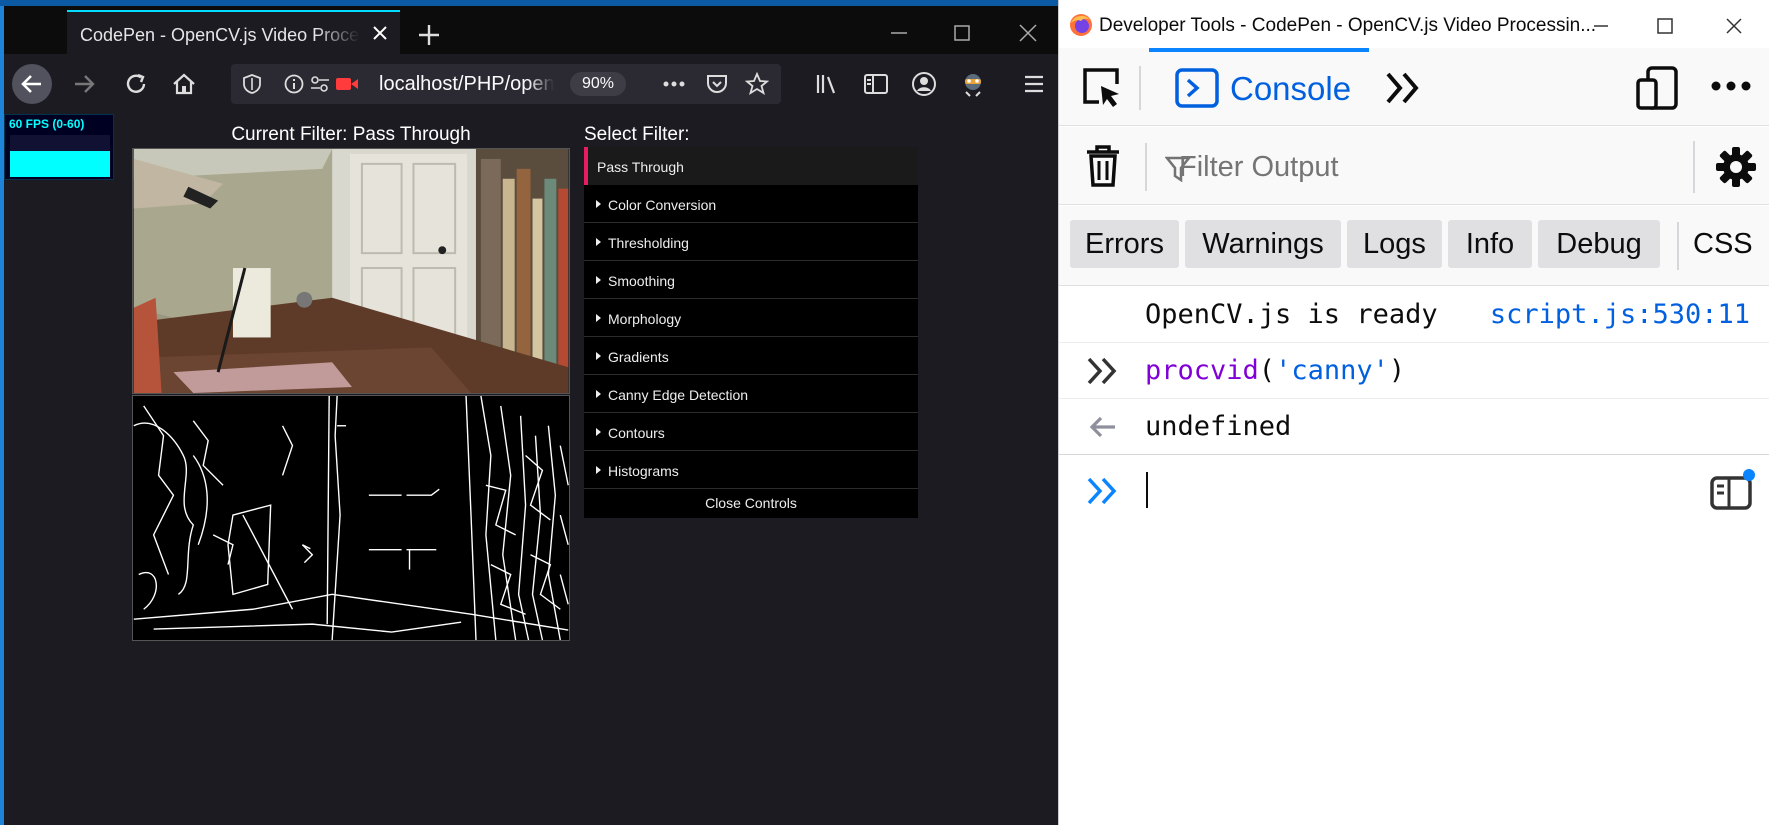 The image size is (1769, 825). Describe the element at coordinates (351, 271) in the screenshot. I see `camera-video-canvas` at that location.